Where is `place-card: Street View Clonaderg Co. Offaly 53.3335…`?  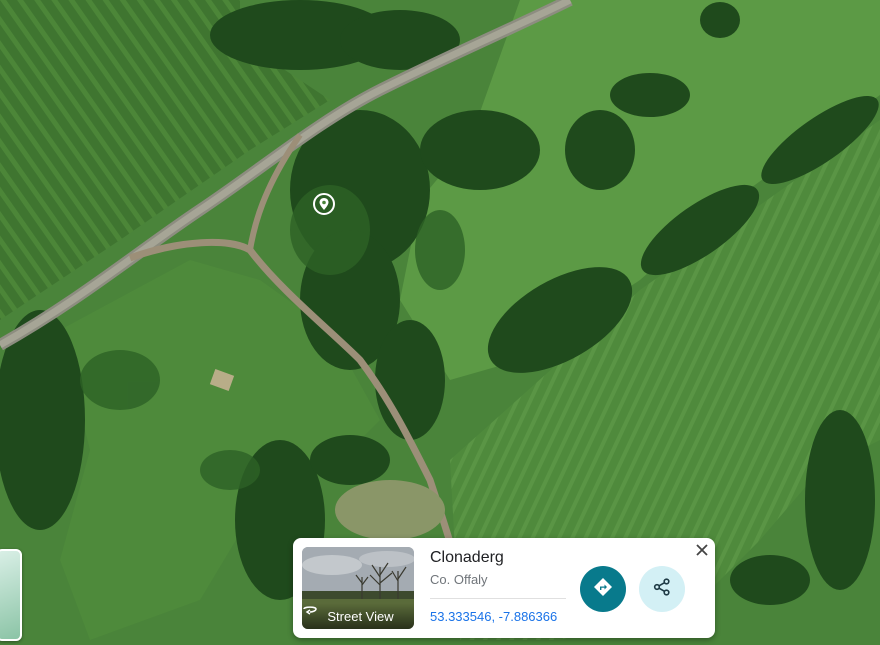 place-card: Street View Clonaderg Co. Offaly 53.3335… is located at coordinates (504, 588).